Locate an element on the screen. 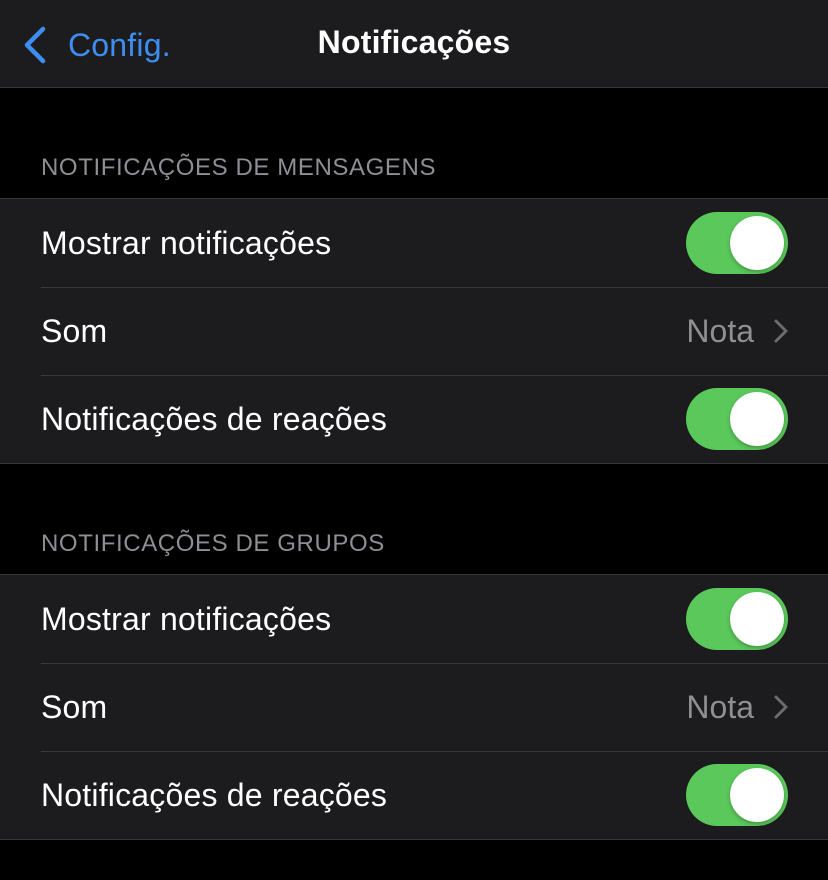 The width and height of the screenshot is (828, 880). bottom-spacer is located at coordinates (414, 860).